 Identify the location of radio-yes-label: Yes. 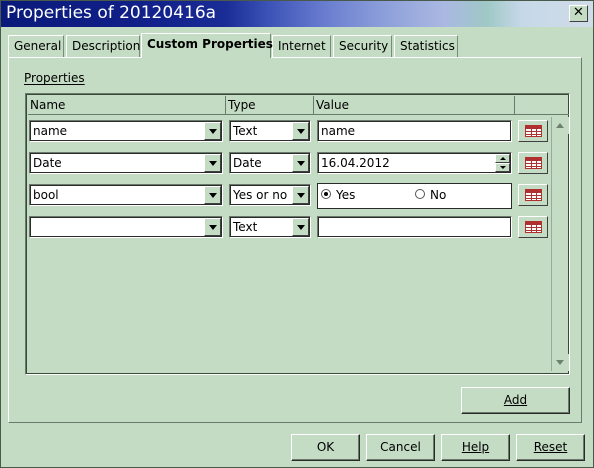
(346, 195).